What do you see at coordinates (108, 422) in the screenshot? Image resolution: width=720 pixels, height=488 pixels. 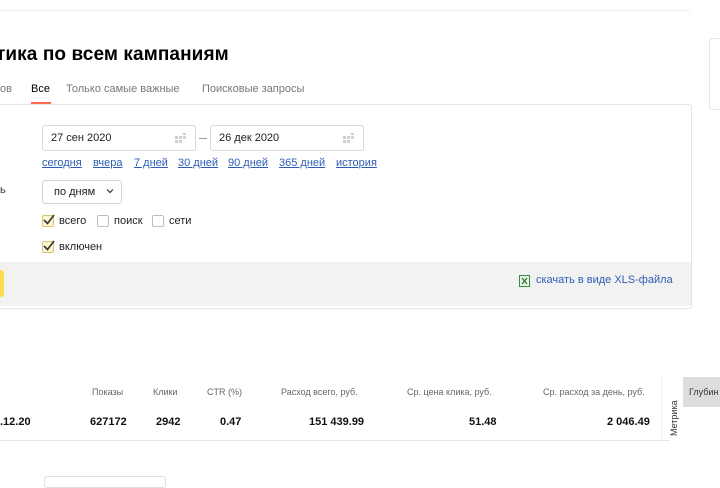 I see `cell-impressions: 627172` at bounding box center [108, 422].